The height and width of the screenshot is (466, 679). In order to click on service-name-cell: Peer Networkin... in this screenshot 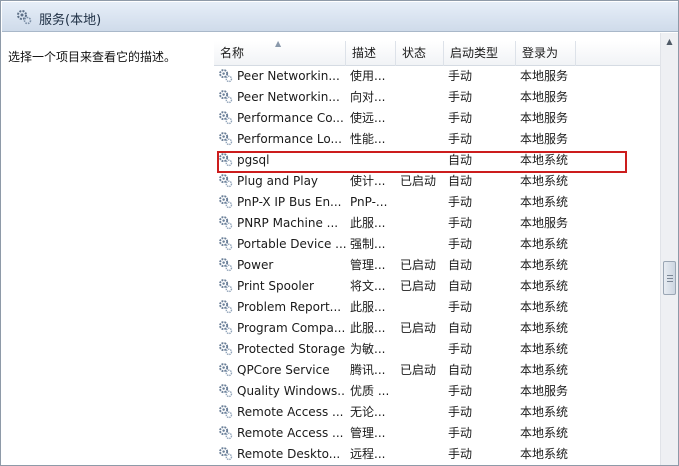, I will do `click(282, 76)`.